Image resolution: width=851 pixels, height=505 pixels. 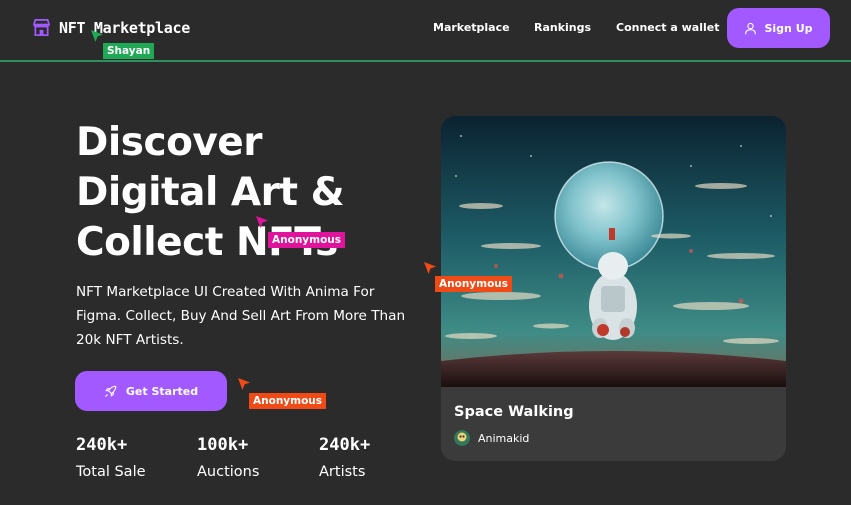 What do you see at coordinates (129, 51) in the screenshot?
I see `cursor-name-tag: Shayan` at bounding box center [129, 51].